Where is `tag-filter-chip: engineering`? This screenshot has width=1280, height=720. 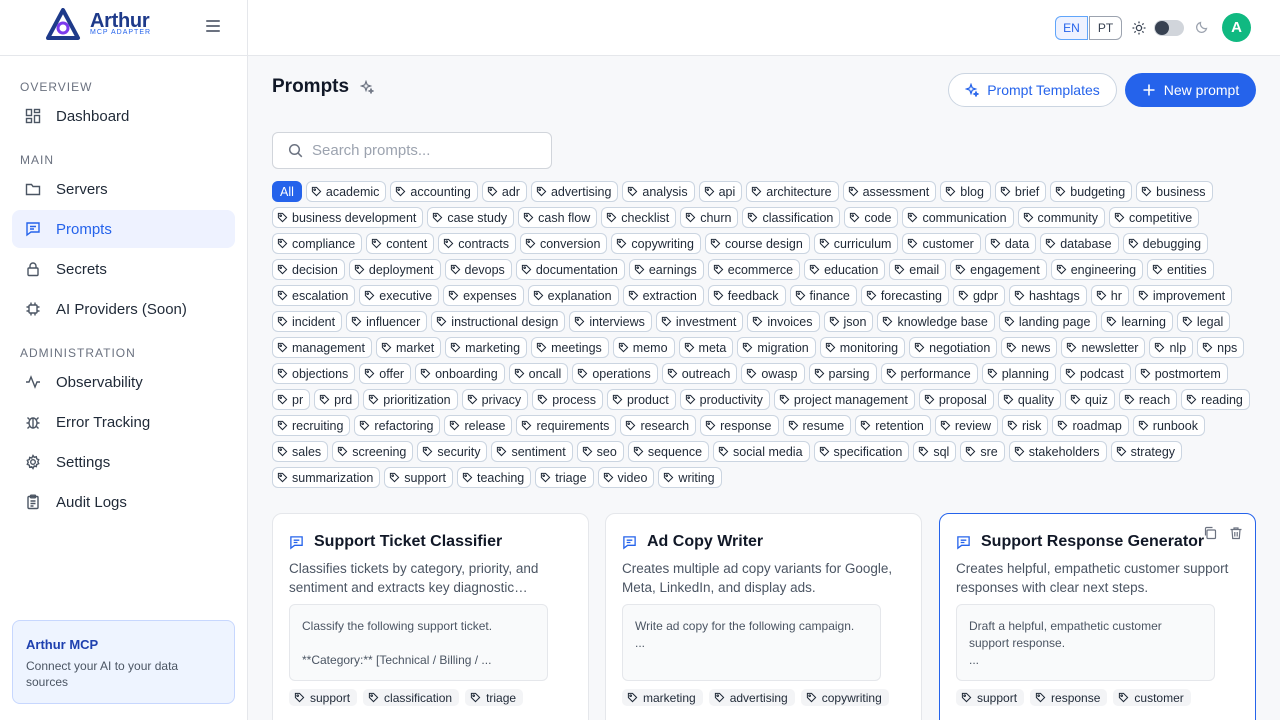
tag-filter-chip: engineering is located at coordinates (1097, 269).